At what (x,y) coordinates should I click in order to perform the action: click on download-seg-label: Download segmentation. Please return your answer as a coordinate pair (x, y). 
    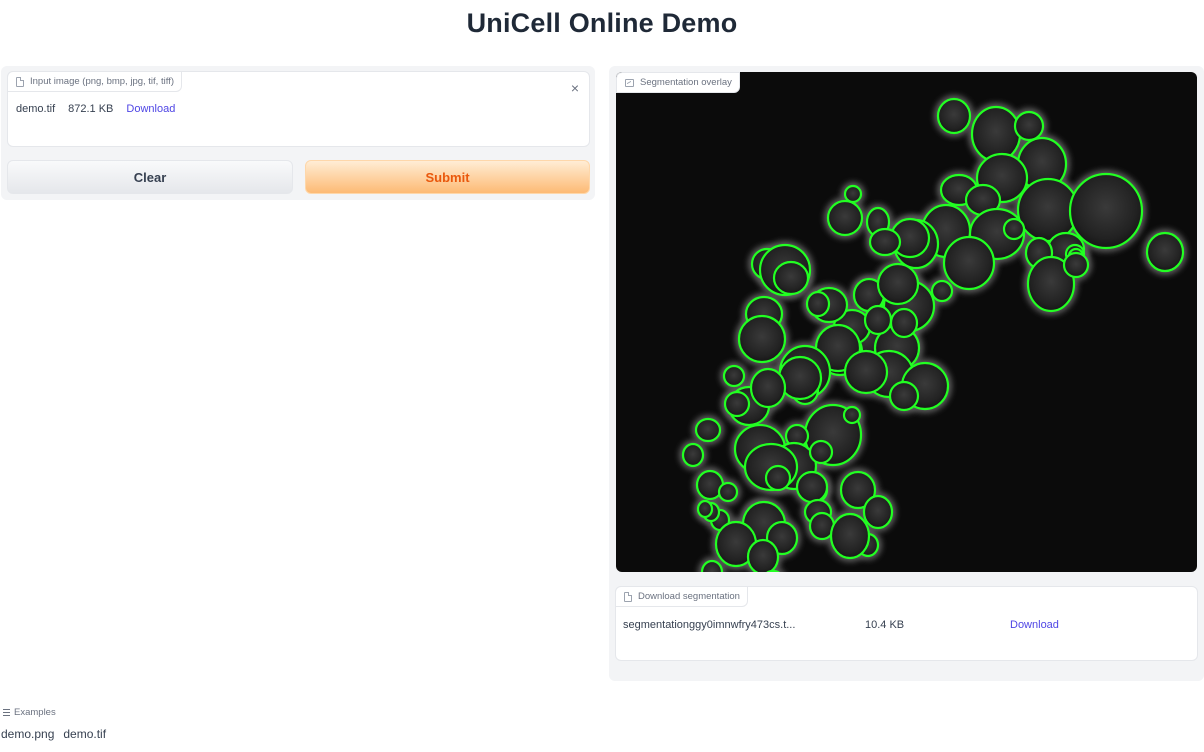
    Looking at the image, I should click on (681, 596).